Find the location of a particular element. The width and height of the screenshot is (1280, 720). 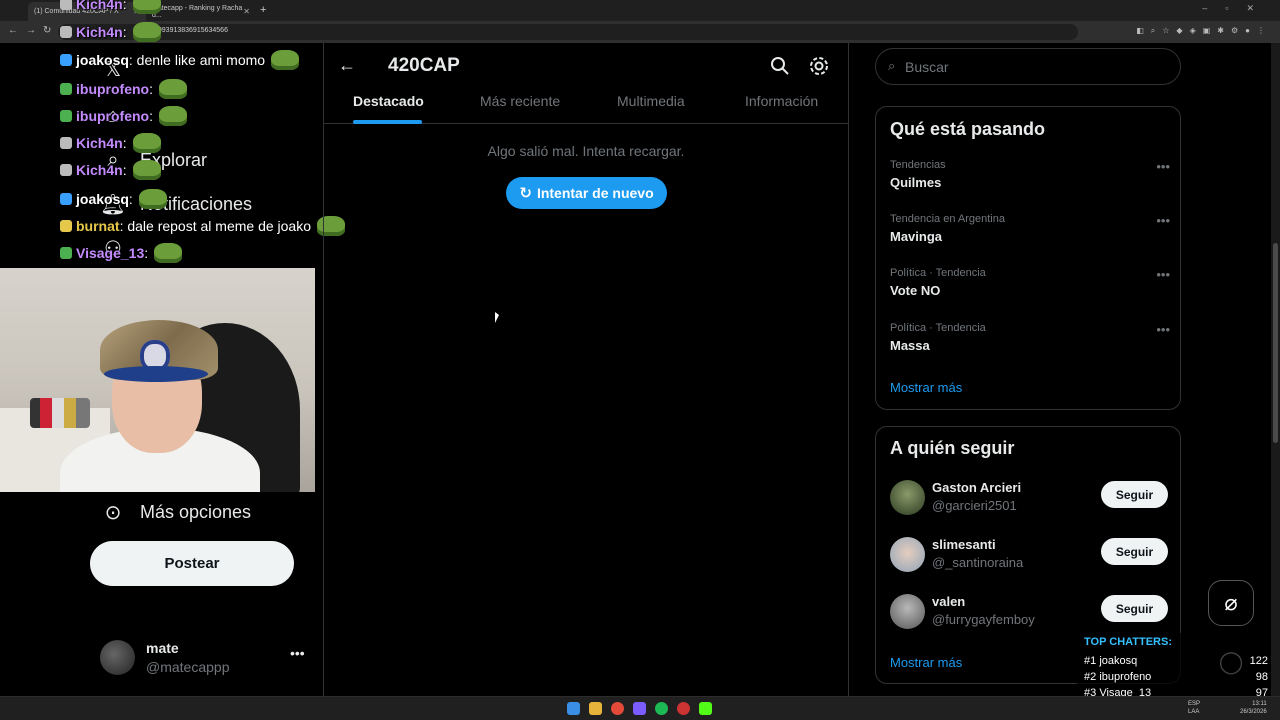

url-field: 1993913836915634566 is located at coordinates (568, 32).